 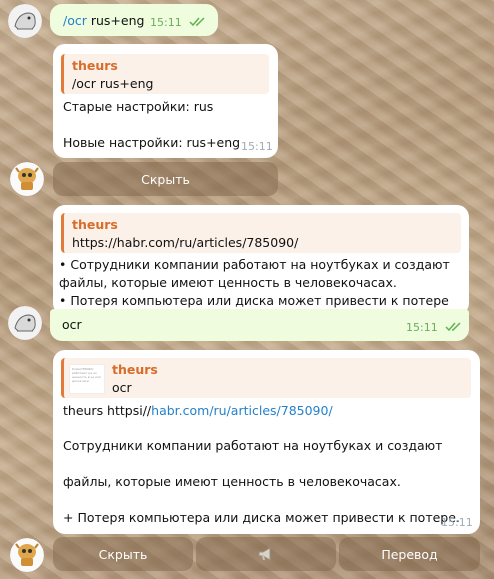 I want to click on translate-button: Перевод, so click(x=409, y=554).